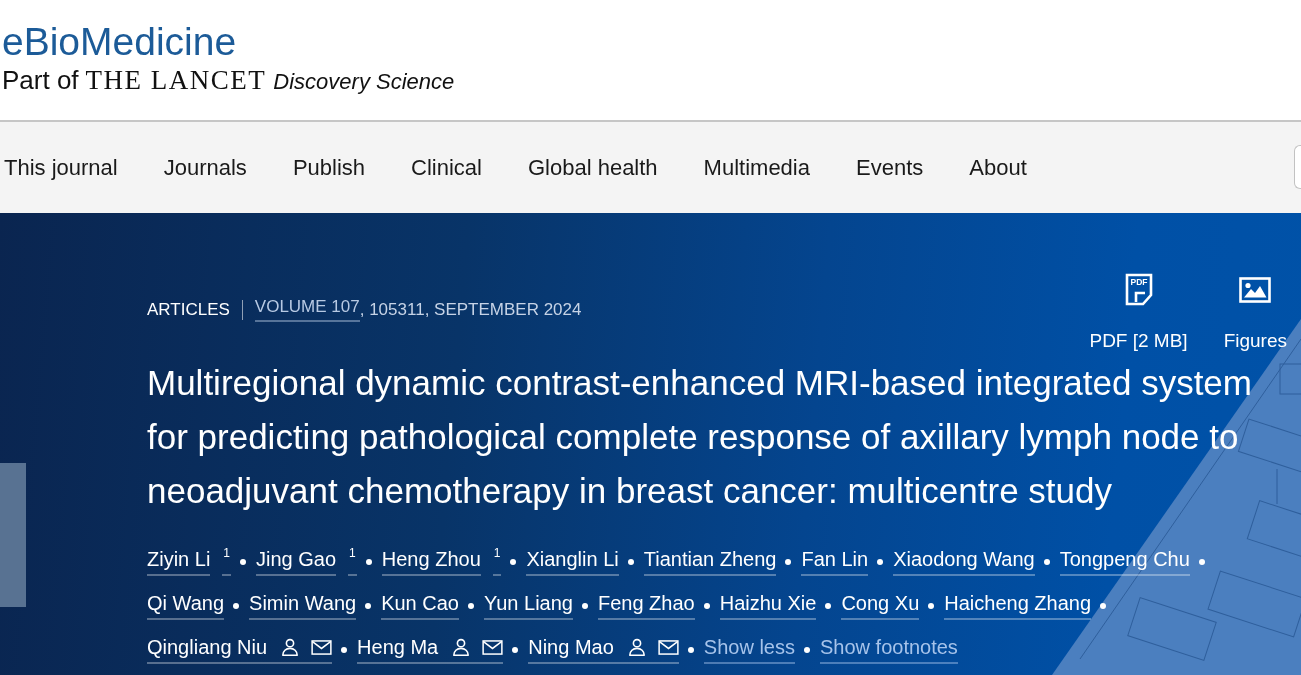 The width and height of the screenshot is (1301, 675). Describe the element at coordinates (1255, 289) in the screenshot. I see `image-icon` at that location.